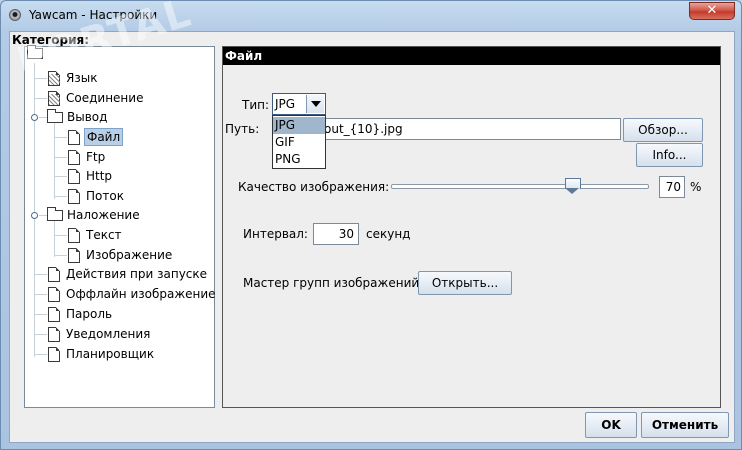  I want to click on interval-field: 30, so click(336, 234).